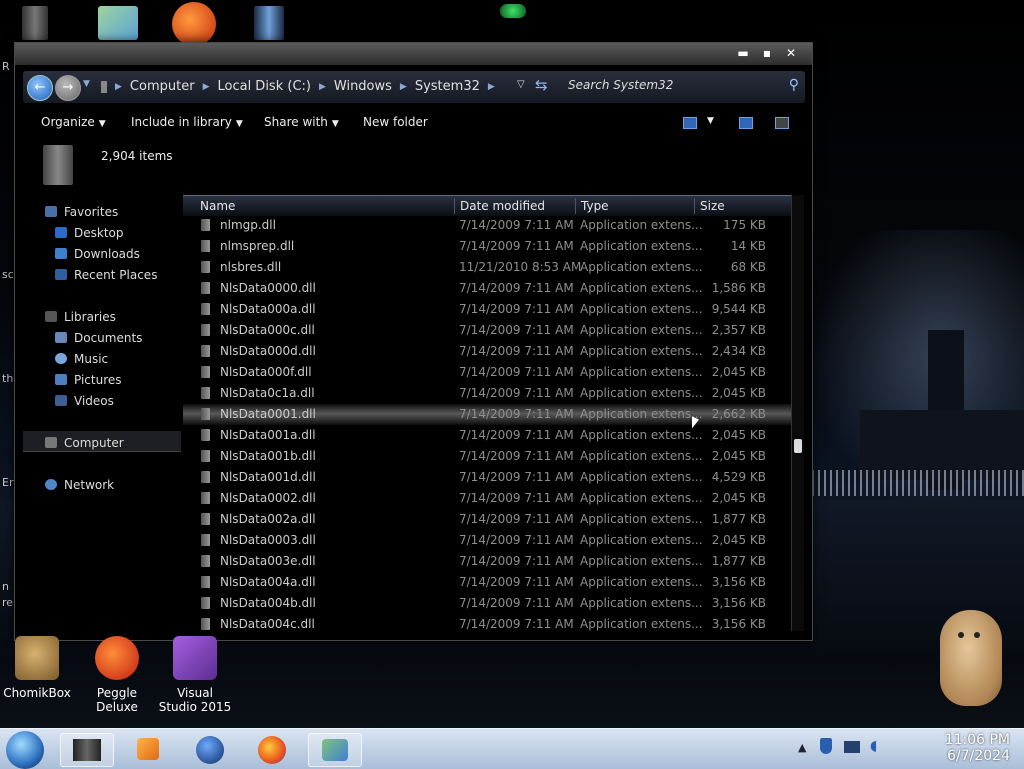 The width and height of the screenshot is (1024, 769). Describe the element at coordinates (267, 624) in the screenshot. I see `file-name: NlsData004c.dll` at that location.